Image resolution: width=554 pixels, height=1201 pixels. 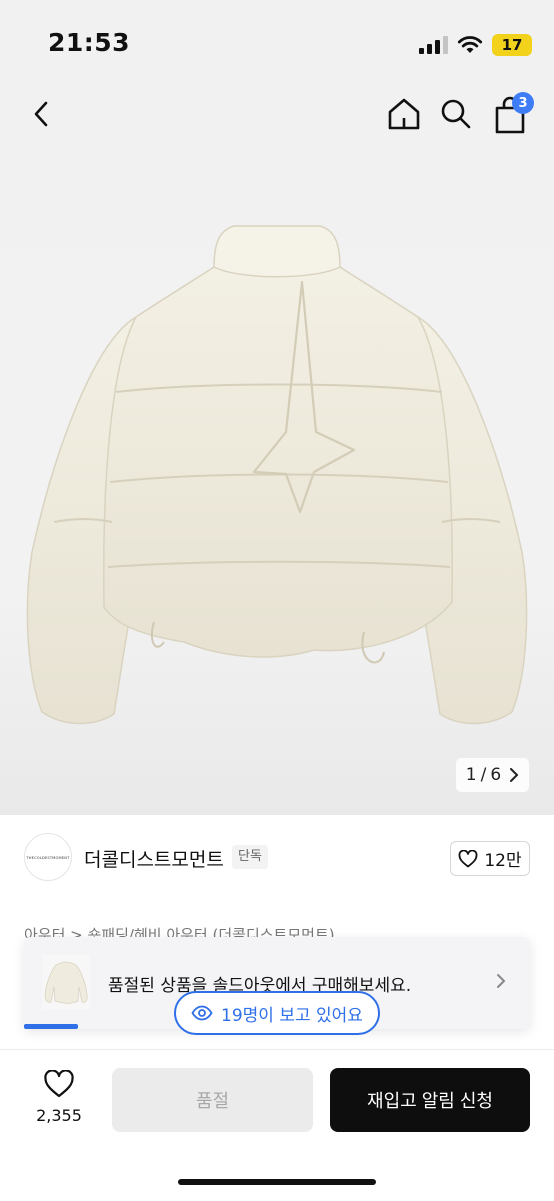 What do you see at coordinates (202, 1013) in the screenshot?
I see `eye-icon` at bounding box center [202, 1013].